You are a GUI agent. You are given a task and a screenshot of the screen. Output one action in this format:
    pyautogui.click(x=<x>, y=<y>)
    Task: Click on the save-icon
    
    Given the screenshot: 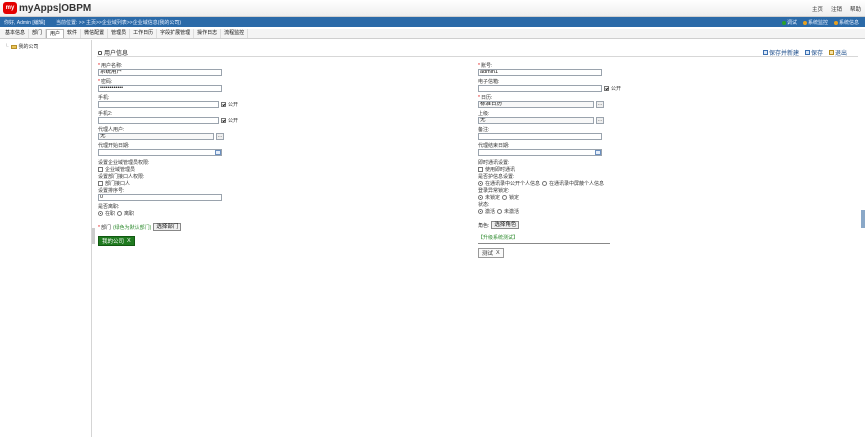 What is the action you would take?
    pyautogui.click(x=807, y=52)
    